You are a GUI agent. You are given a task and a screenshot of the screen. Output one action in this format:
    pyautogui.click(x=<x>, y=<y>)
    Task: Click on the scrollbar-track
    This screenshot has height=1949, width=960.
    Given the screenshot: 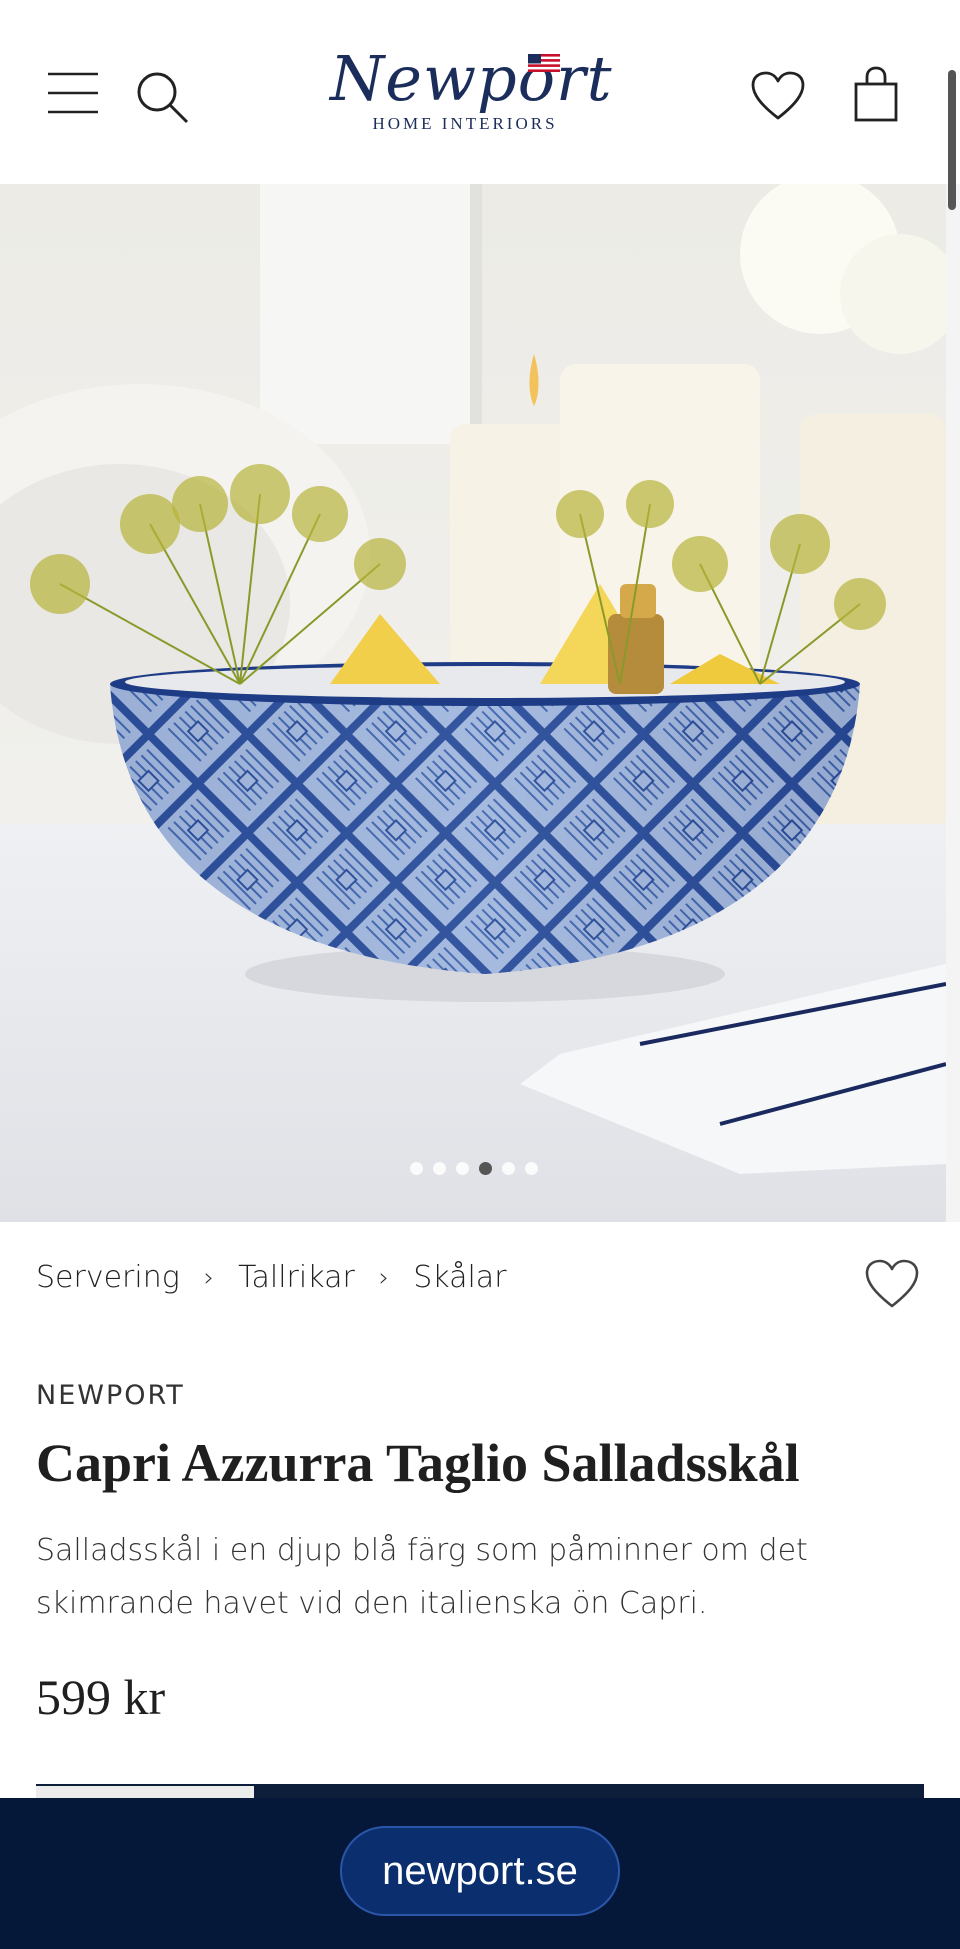 What is the action you would take?
    pyautogui.click(x=953, y=703)
    